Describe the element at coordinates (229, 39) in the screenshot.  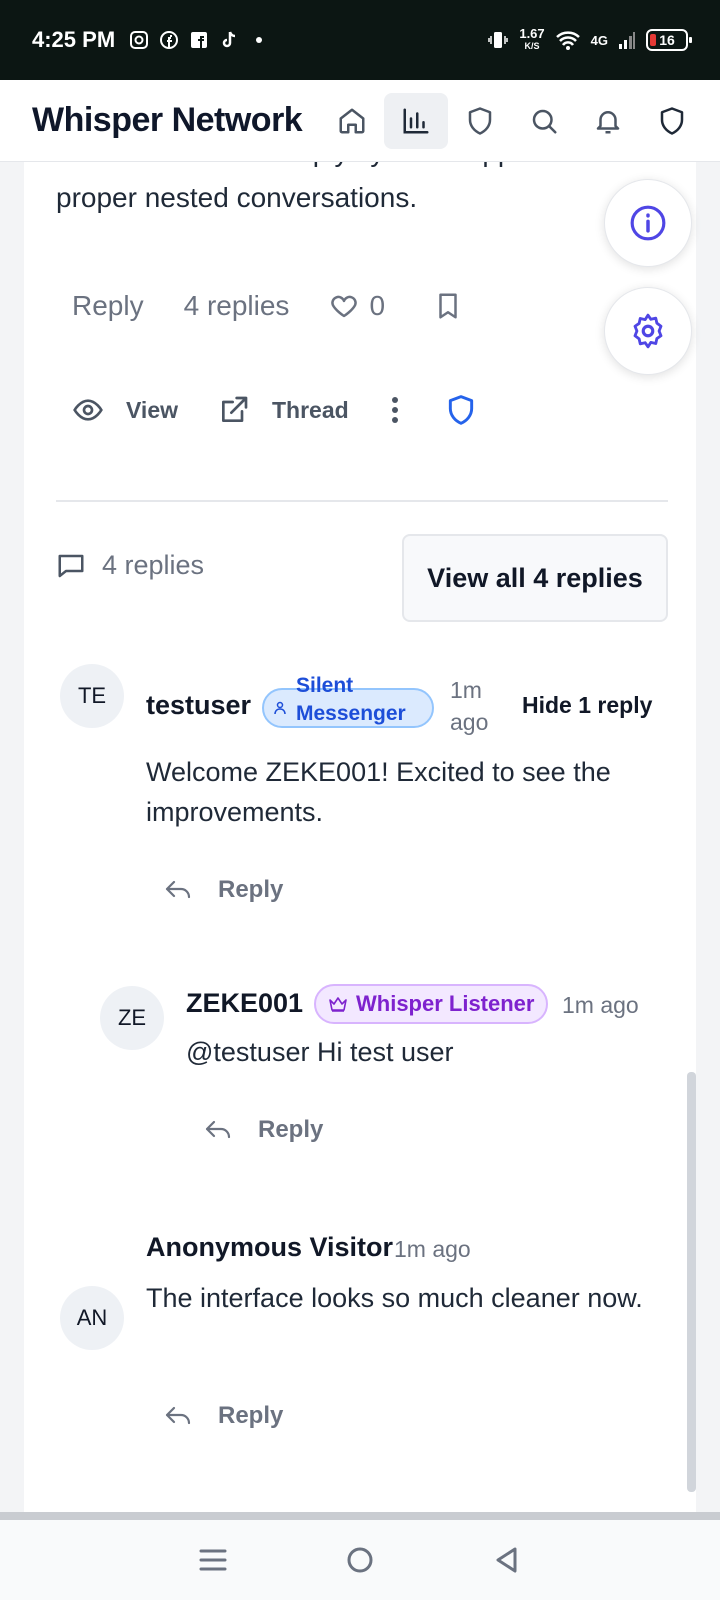
I see `tiktok-icon` at that location.